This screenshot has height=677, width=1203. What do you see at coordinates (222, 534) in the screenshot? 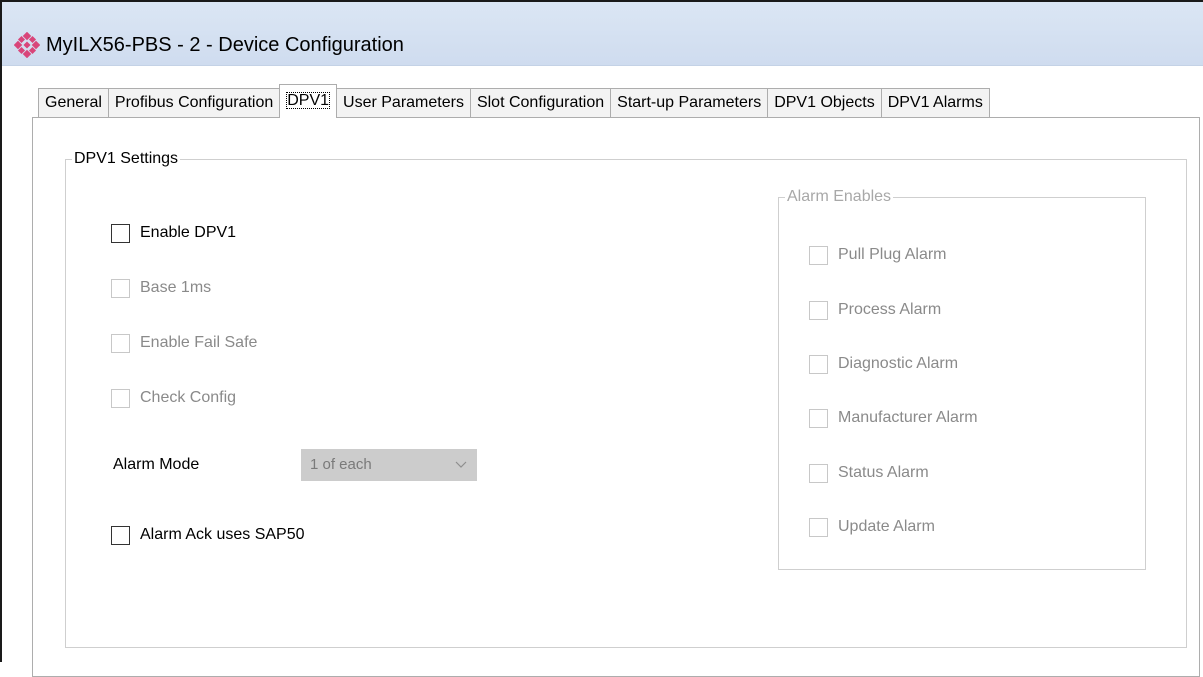
I see `alarm-ack-sap50-label: Alarm Ack uses SAP50` at bounding box center [222, 534].